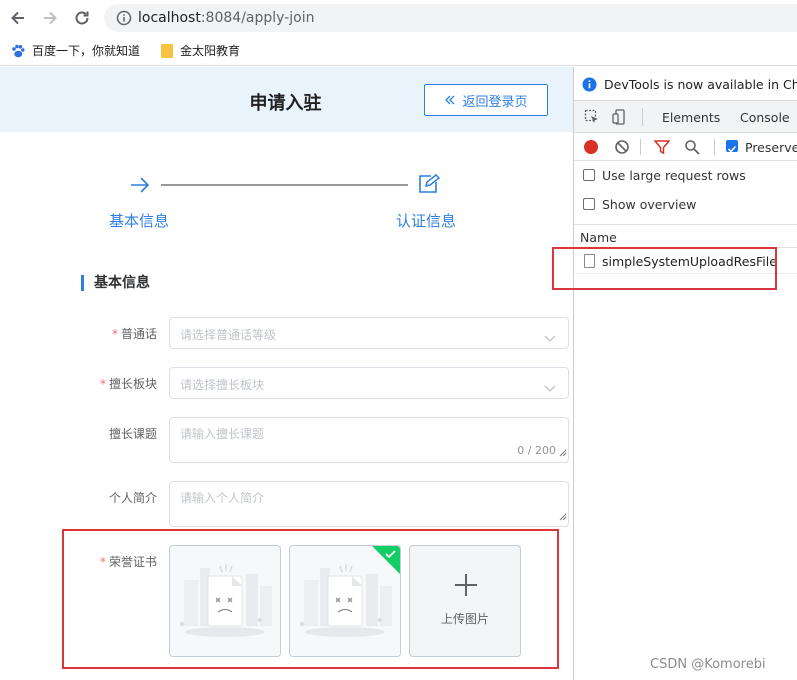 The image size is (797, 680). Describe the element at coordinates (708, 664) in the screenshot. I see `watermark: CSDN @Komorebi` at that location.